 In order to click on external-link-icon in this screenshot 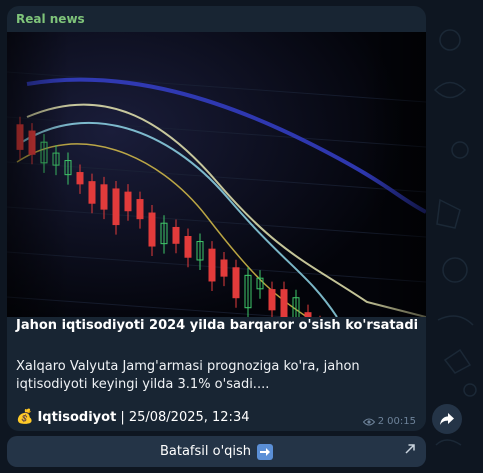, I will do `click(410, 449)`.